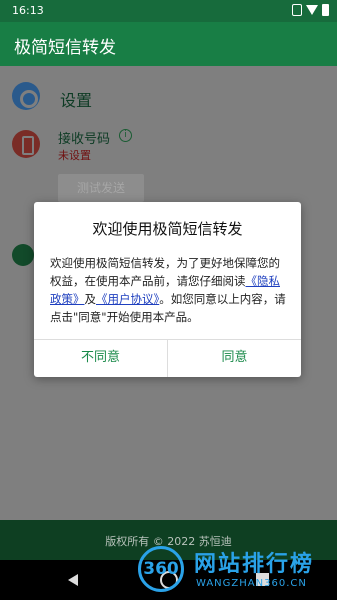 This screenshot has width=337, height=600. Describe the element at coordinates (254, 564) in the screenshot. I see `watermark-name: 网站排行榜` at that location.